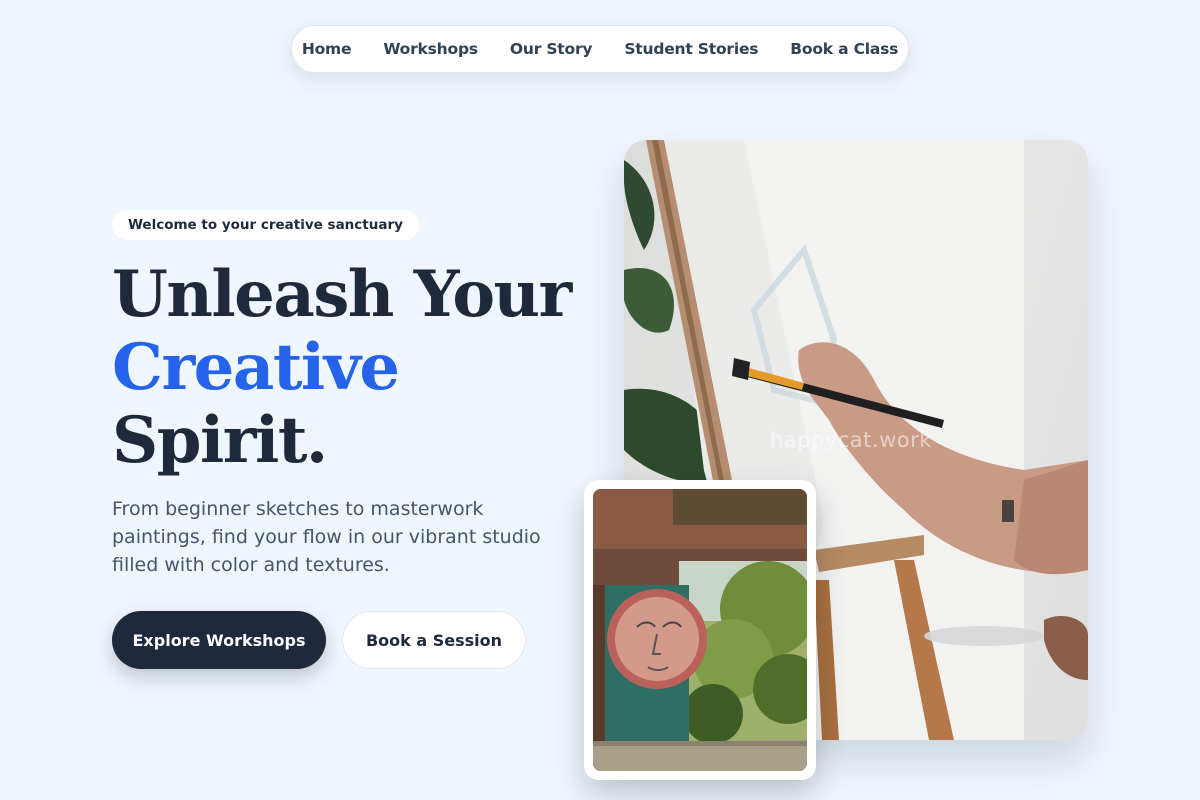  What do you see at coordinates (691, 49) in the screenshot?
I see `nav-student-stories-link: Student Stories` at bounding box center [691, 49].